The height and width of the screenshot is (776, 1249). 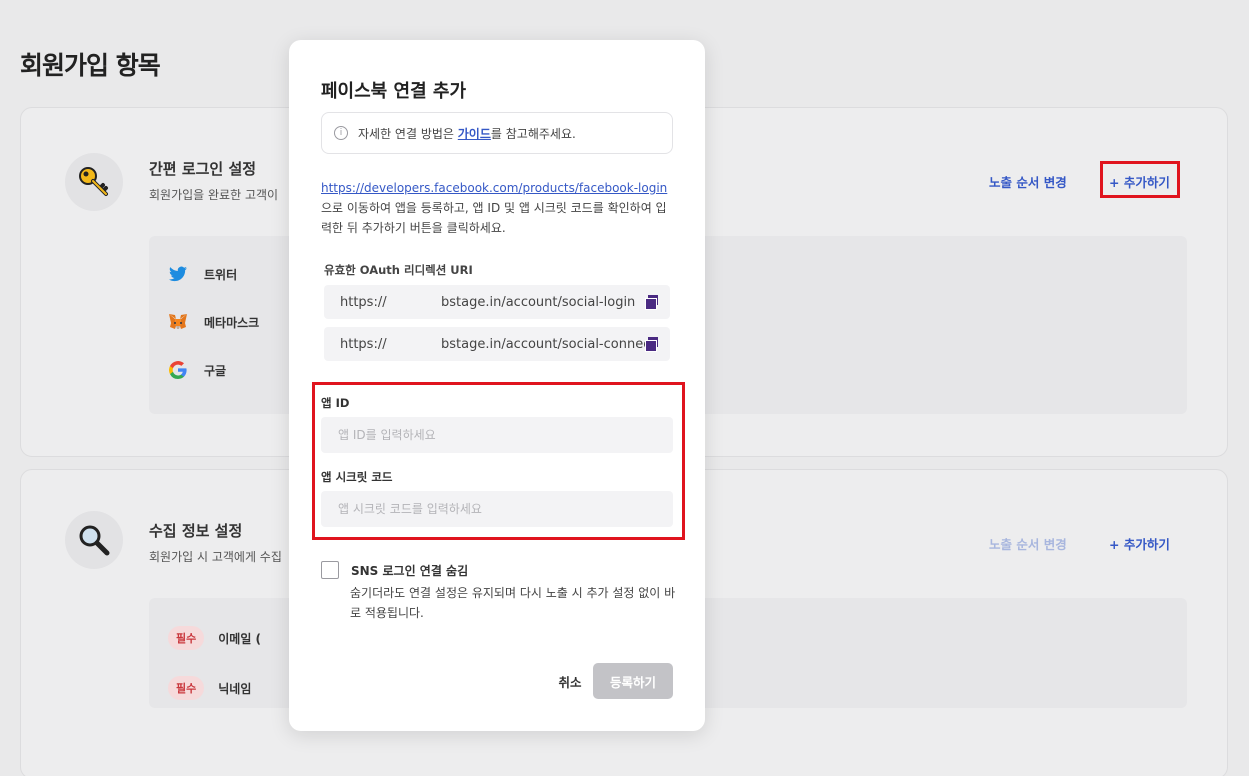 I want to click on field-label: 닉네임, so click(x=235, y=688).